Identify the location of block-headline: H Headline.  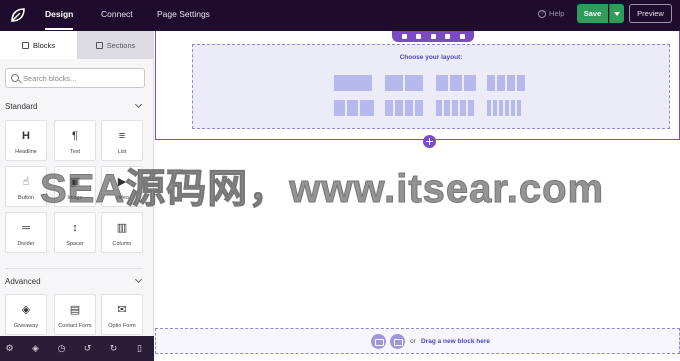
(26, 140).